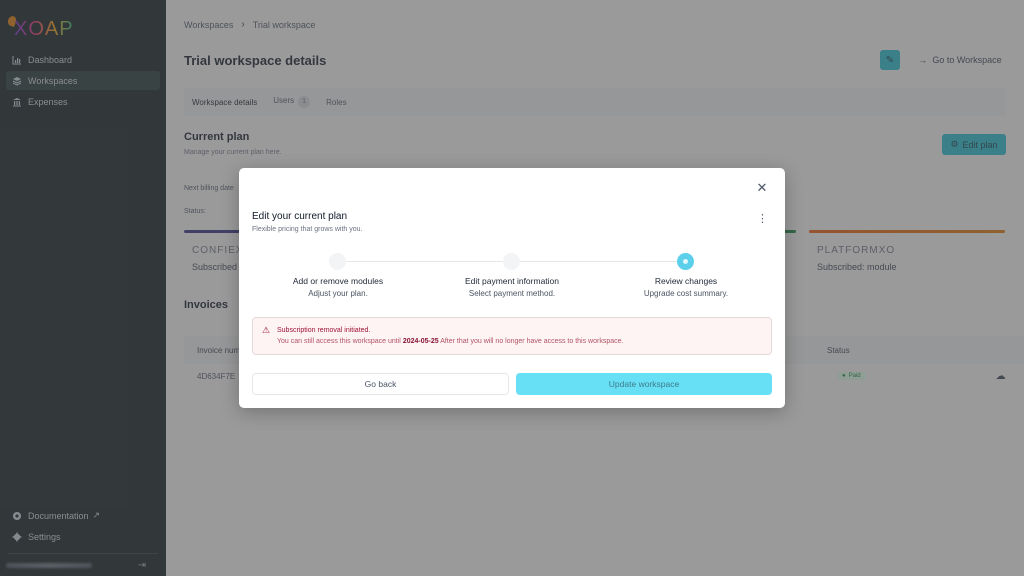  What do you see at coordinates (338, 281) in the screenshot?
I see `step-1-label: Add or remove modules` at bounding box center [338, 281].